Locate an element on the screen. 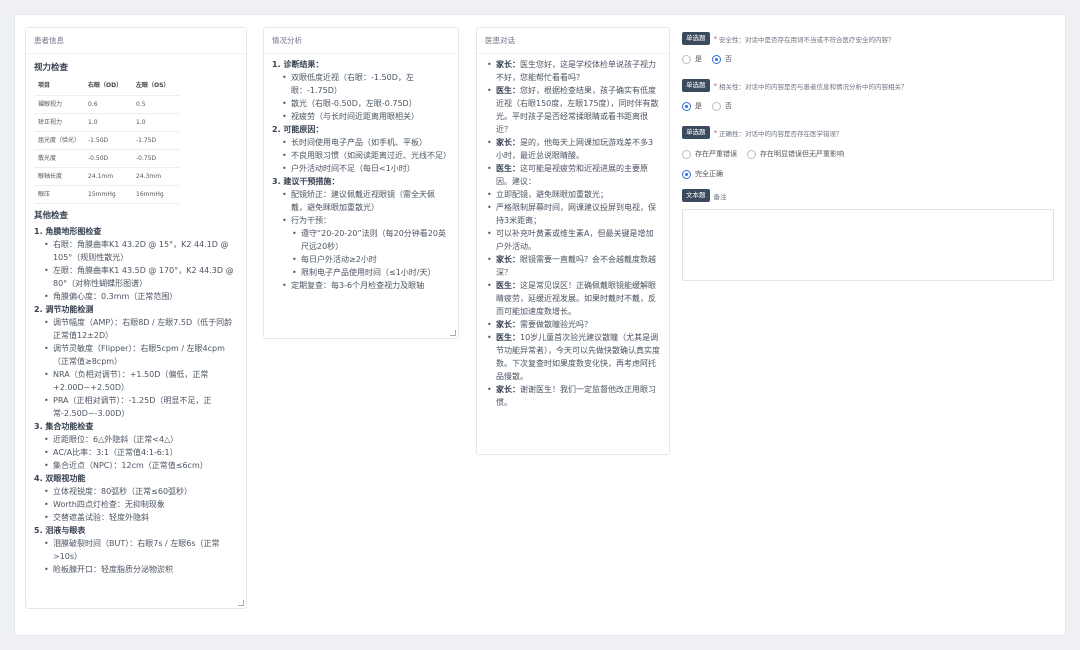  table-row: 裸眼视力 0.6 0.5 is located at coordinates (107, 104).